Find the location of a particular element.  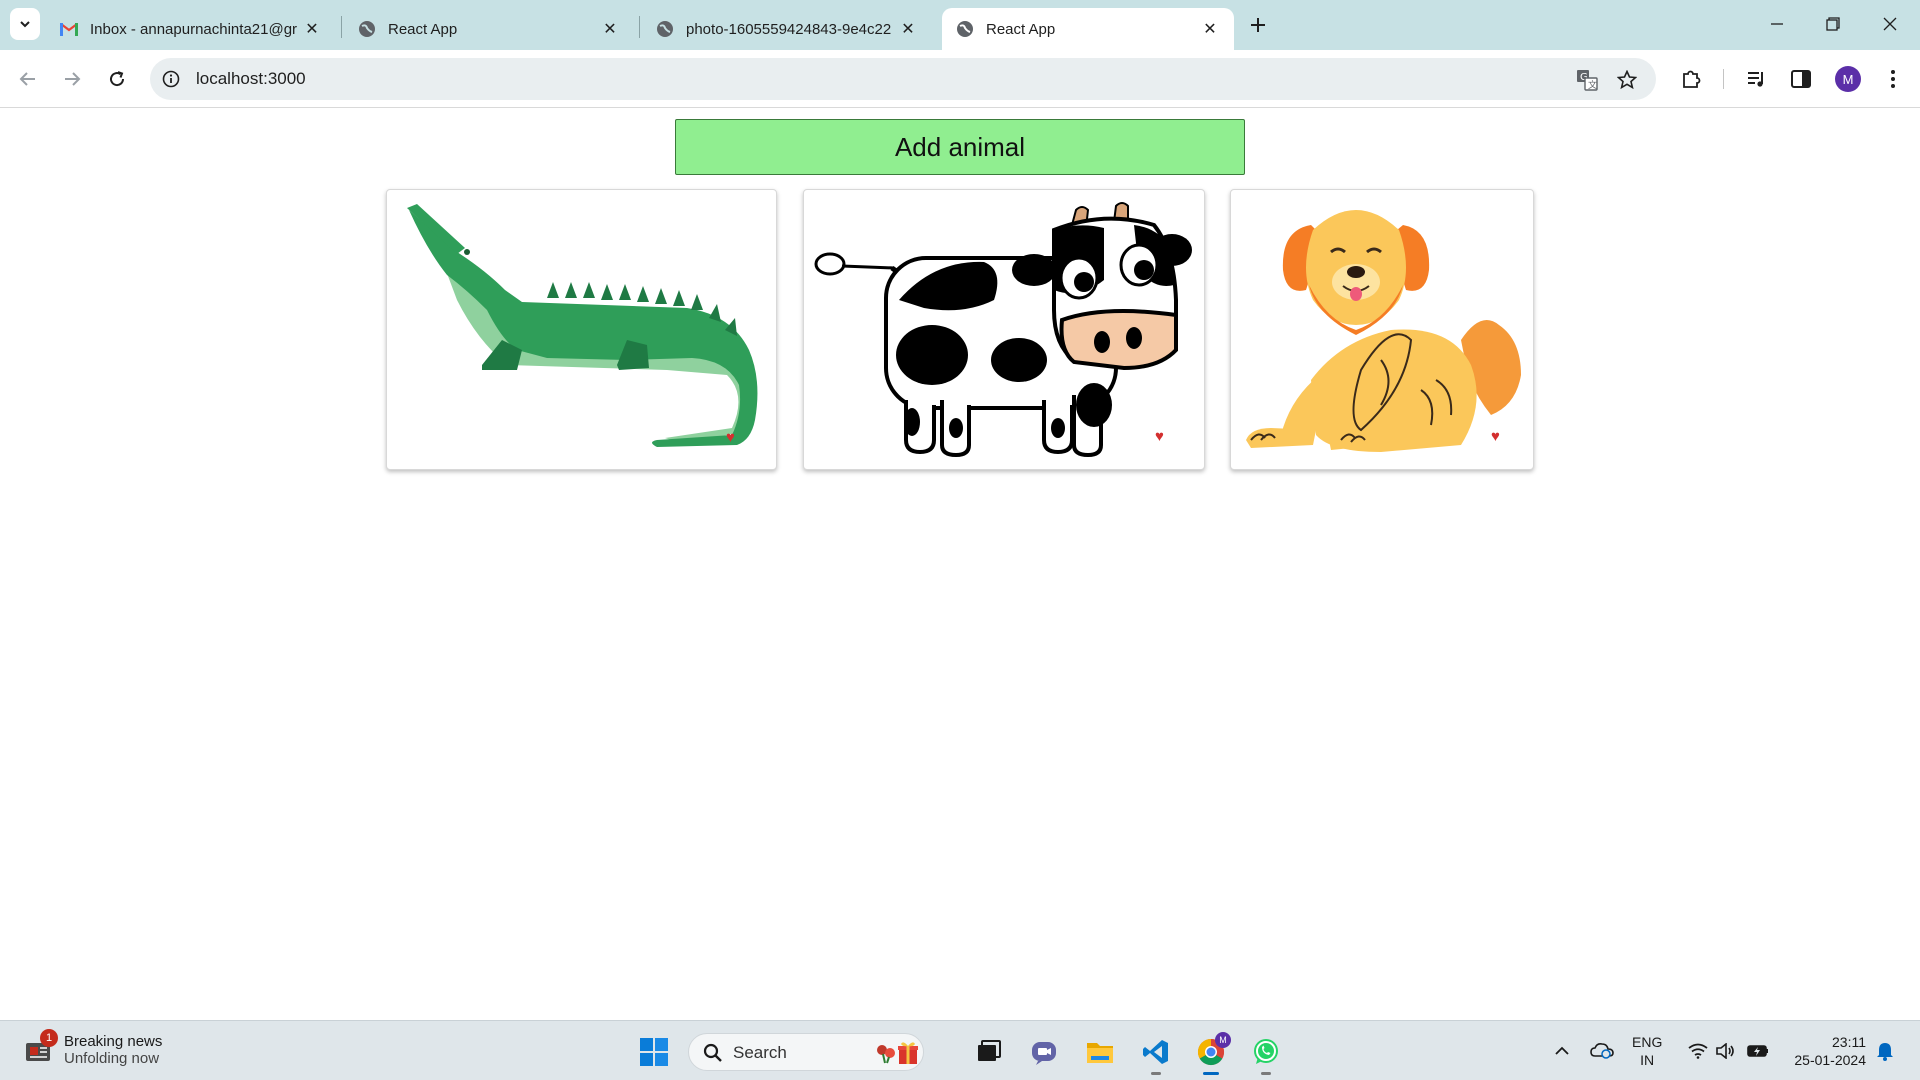

restore-icon is located at coordinates (1833, 24).